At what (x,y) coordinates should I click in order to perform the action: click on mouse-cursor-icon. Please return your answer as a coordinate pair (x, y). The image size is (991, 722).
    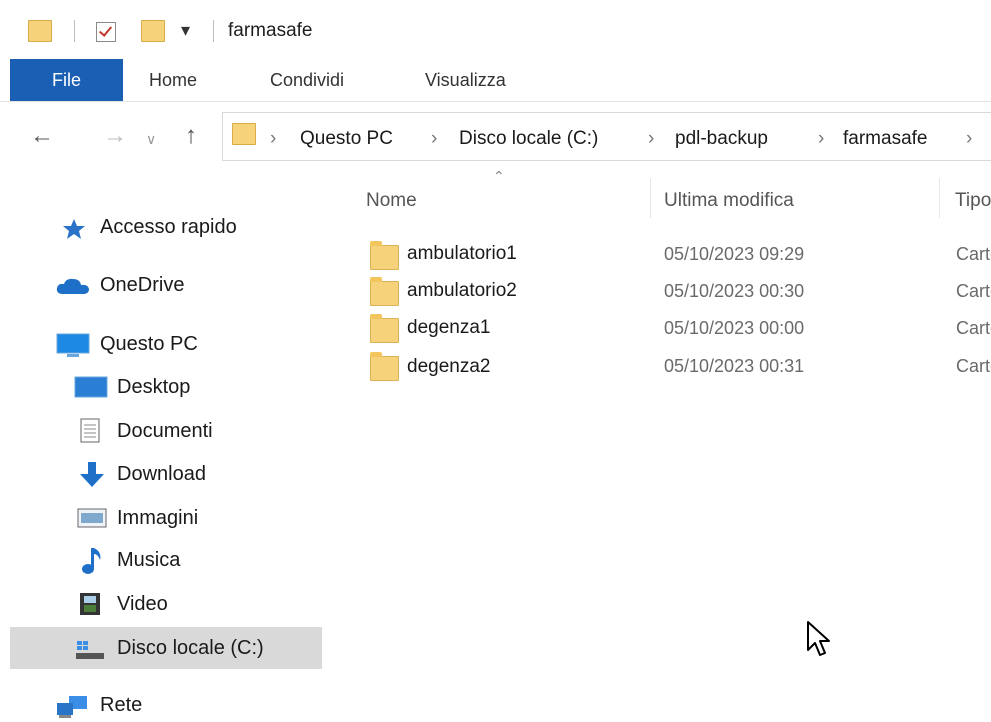
    Looking at the image, I should click on (818, 638).